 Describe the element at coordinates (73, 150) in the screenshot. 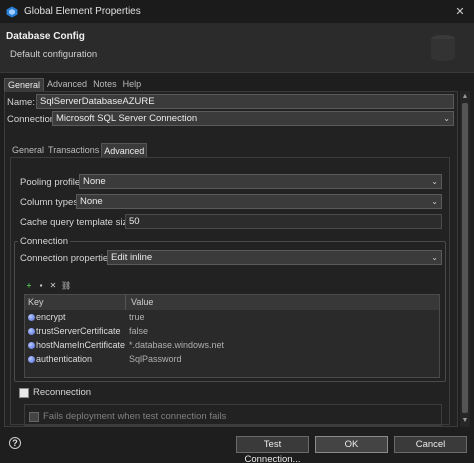

I see `inner-tab-transactions: Transactions` at that location.